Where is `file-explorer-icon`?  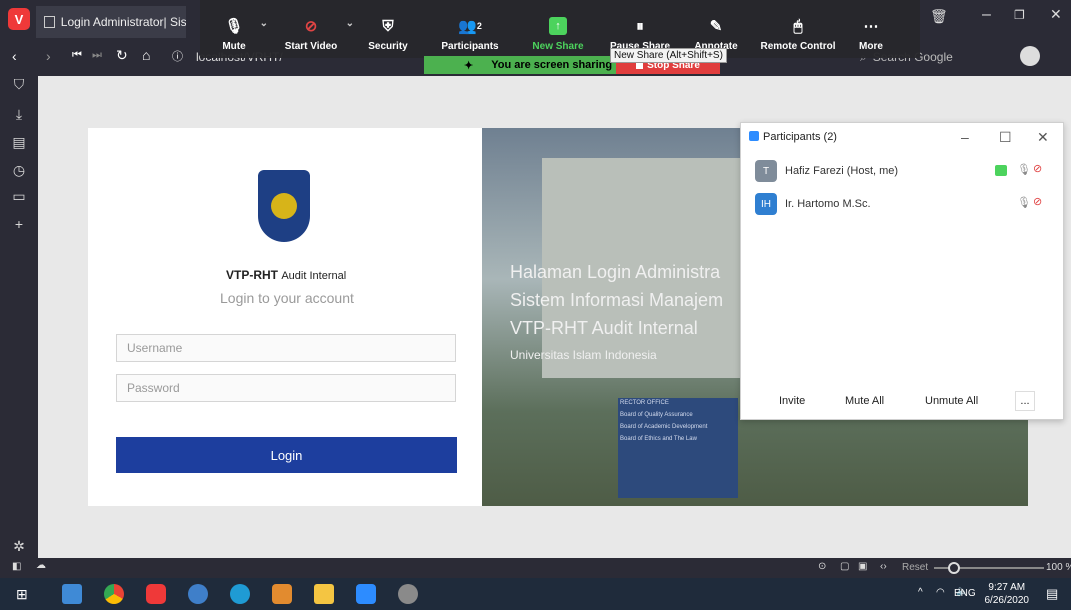
file-explorer-icon is located at coordinates (72, 594).